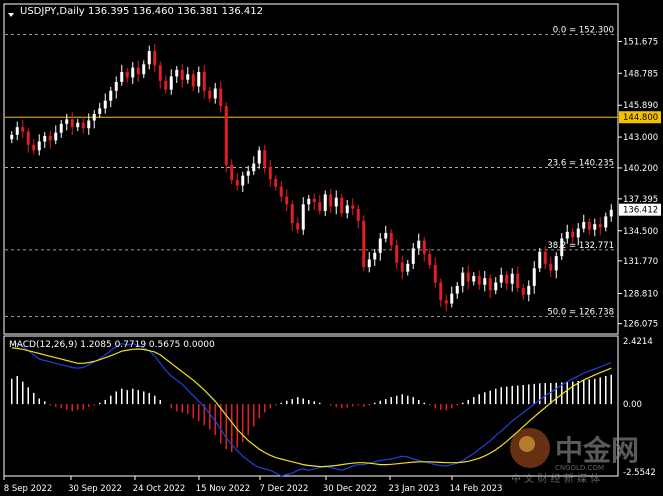  I want to click on price-tick-label: 134.500, so click(640, 232).